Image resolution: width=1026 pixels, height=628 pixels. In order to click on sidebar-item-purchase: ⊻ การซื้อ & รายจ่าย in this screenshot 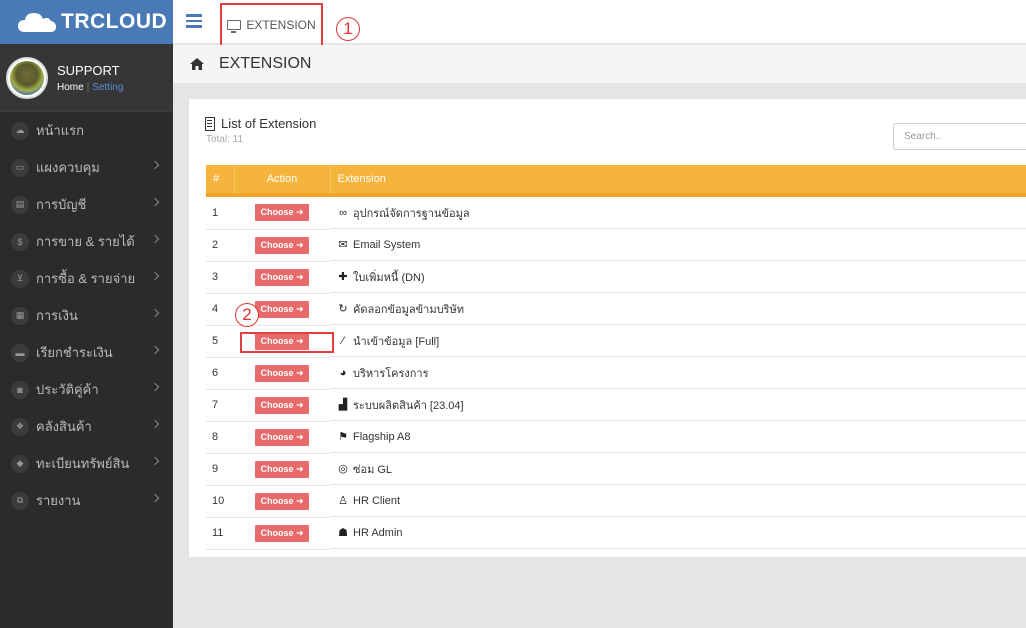, I will do `click(86, 278)`.